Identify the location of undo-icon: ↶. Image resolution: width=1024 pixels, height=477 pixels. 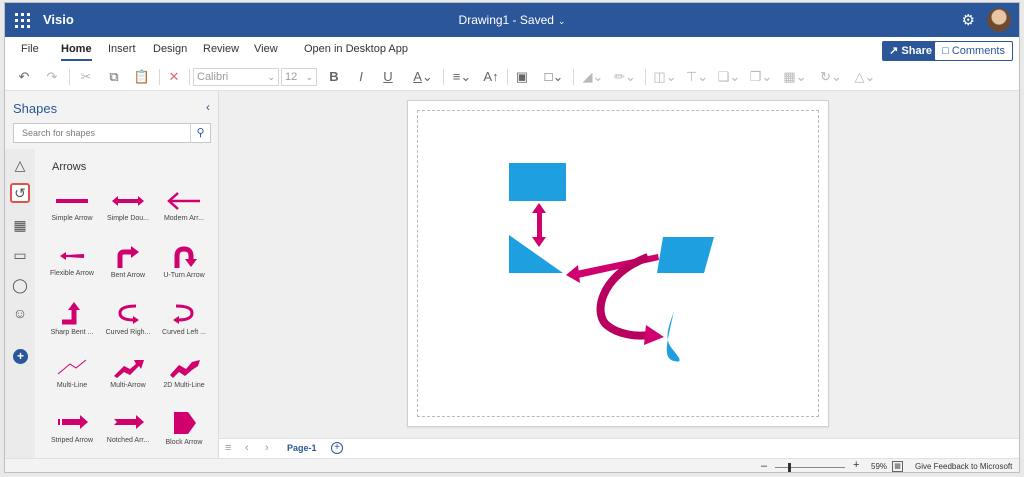
(24, 77).